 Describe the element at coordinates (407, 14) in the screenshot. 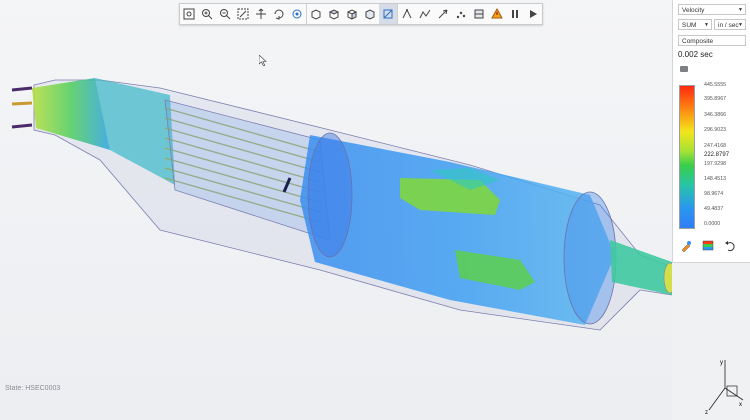

I see `plane-icon` at that location.